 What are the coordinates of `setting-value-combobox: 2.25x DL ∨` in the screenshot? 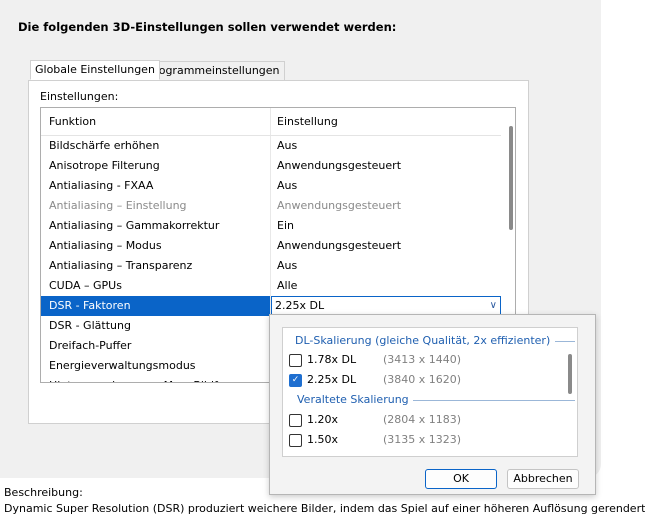 It's located at (386, 306).